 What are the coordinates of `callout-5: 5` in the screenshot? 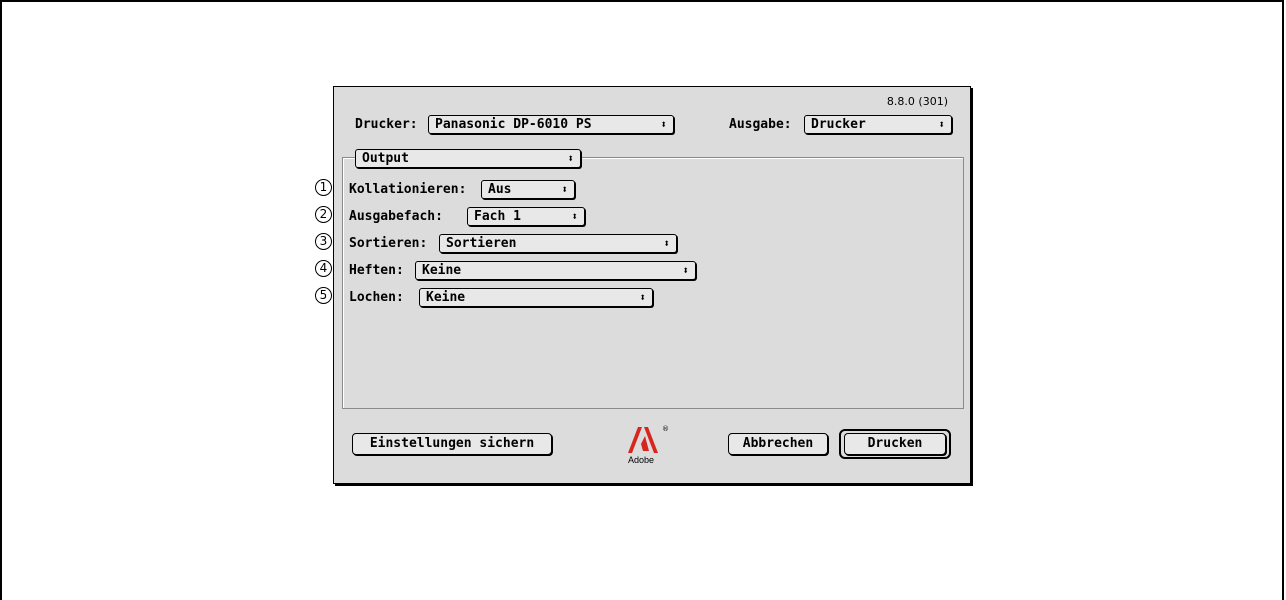 It's located at (323, 295).